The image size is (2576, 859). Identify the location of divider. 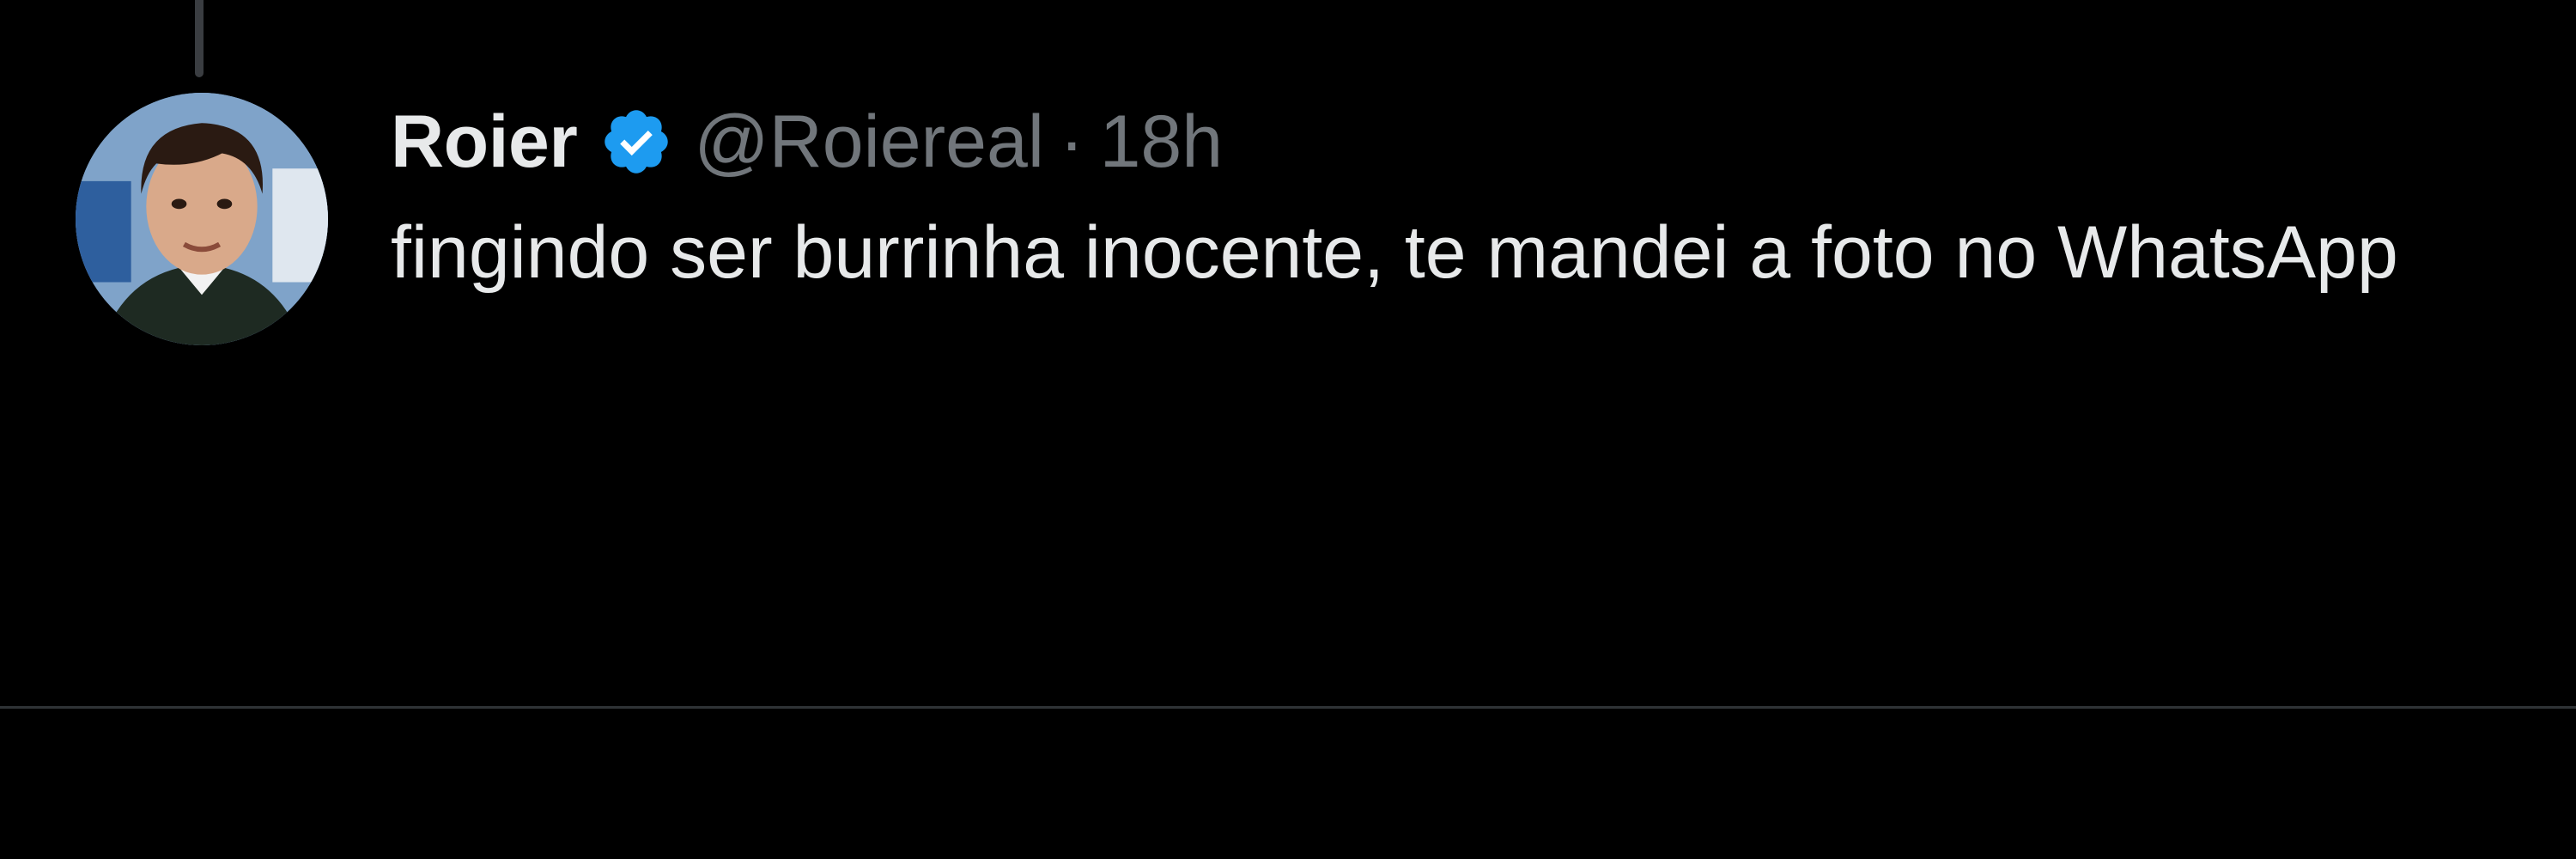
(1288, 707).